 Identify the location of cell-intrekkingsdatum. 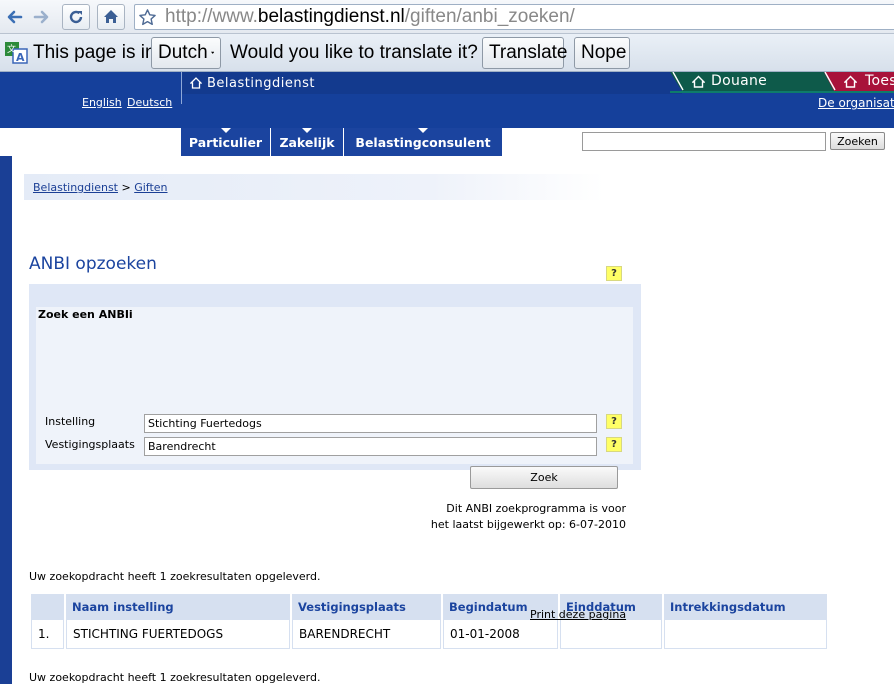
(745, 634).